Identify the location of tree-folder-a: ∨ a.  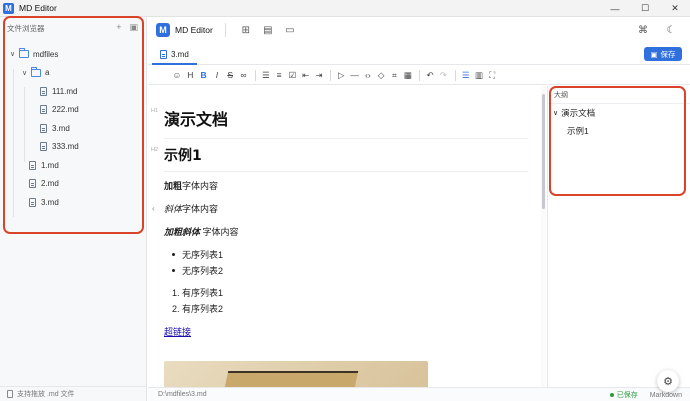
(73, 73).